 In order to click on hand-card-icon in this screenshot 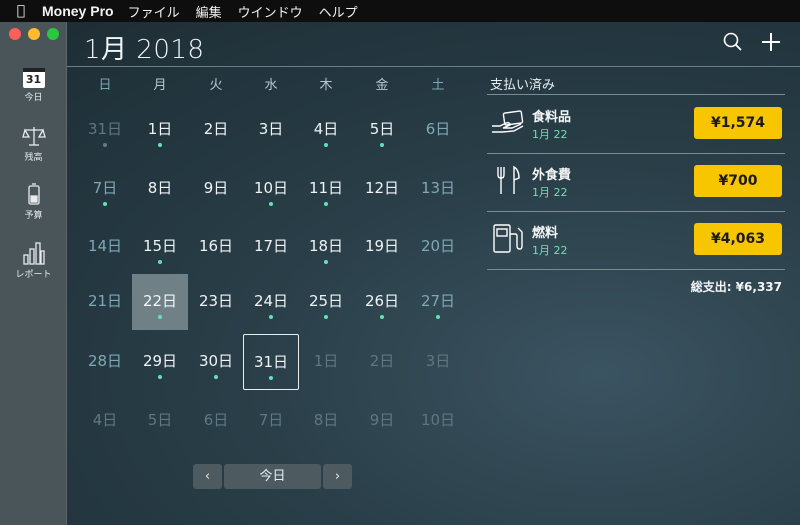, I will do `click(508, 121)`.